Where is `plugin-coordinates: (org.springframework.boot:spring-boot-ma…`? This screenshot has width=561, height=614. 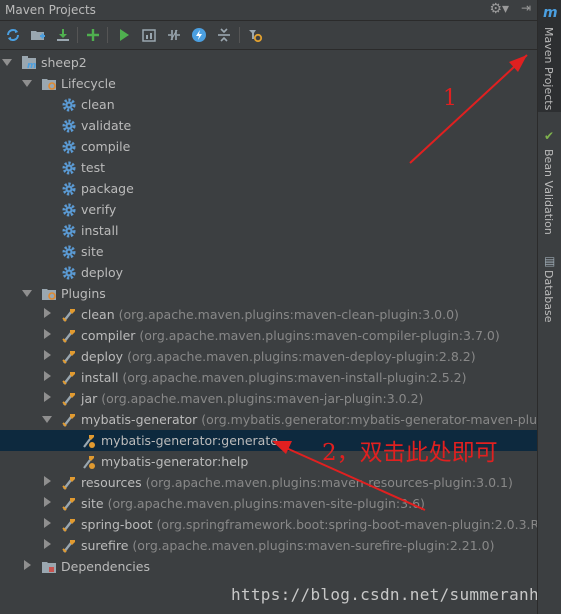
plugin-coordinates: (org.springframework.boot:spring-boot-ma… is located at coordinates (346, 524).